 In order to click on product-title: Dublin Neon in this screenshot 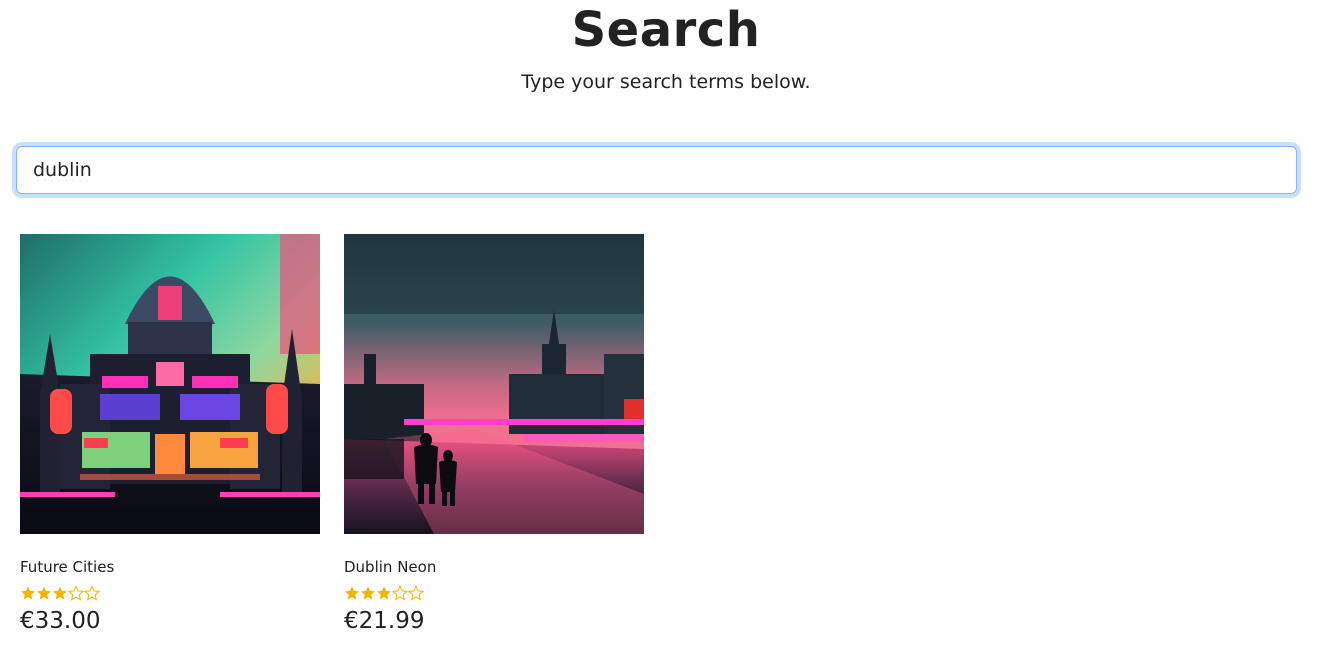, I will do `click(494, 567)`.